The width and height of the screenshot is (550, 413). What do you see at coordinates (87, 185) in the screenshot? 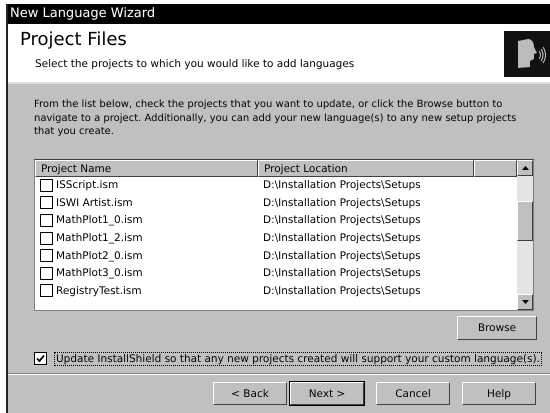
I see `project-name: ISScript.ism` at bounding box center [87, 185].